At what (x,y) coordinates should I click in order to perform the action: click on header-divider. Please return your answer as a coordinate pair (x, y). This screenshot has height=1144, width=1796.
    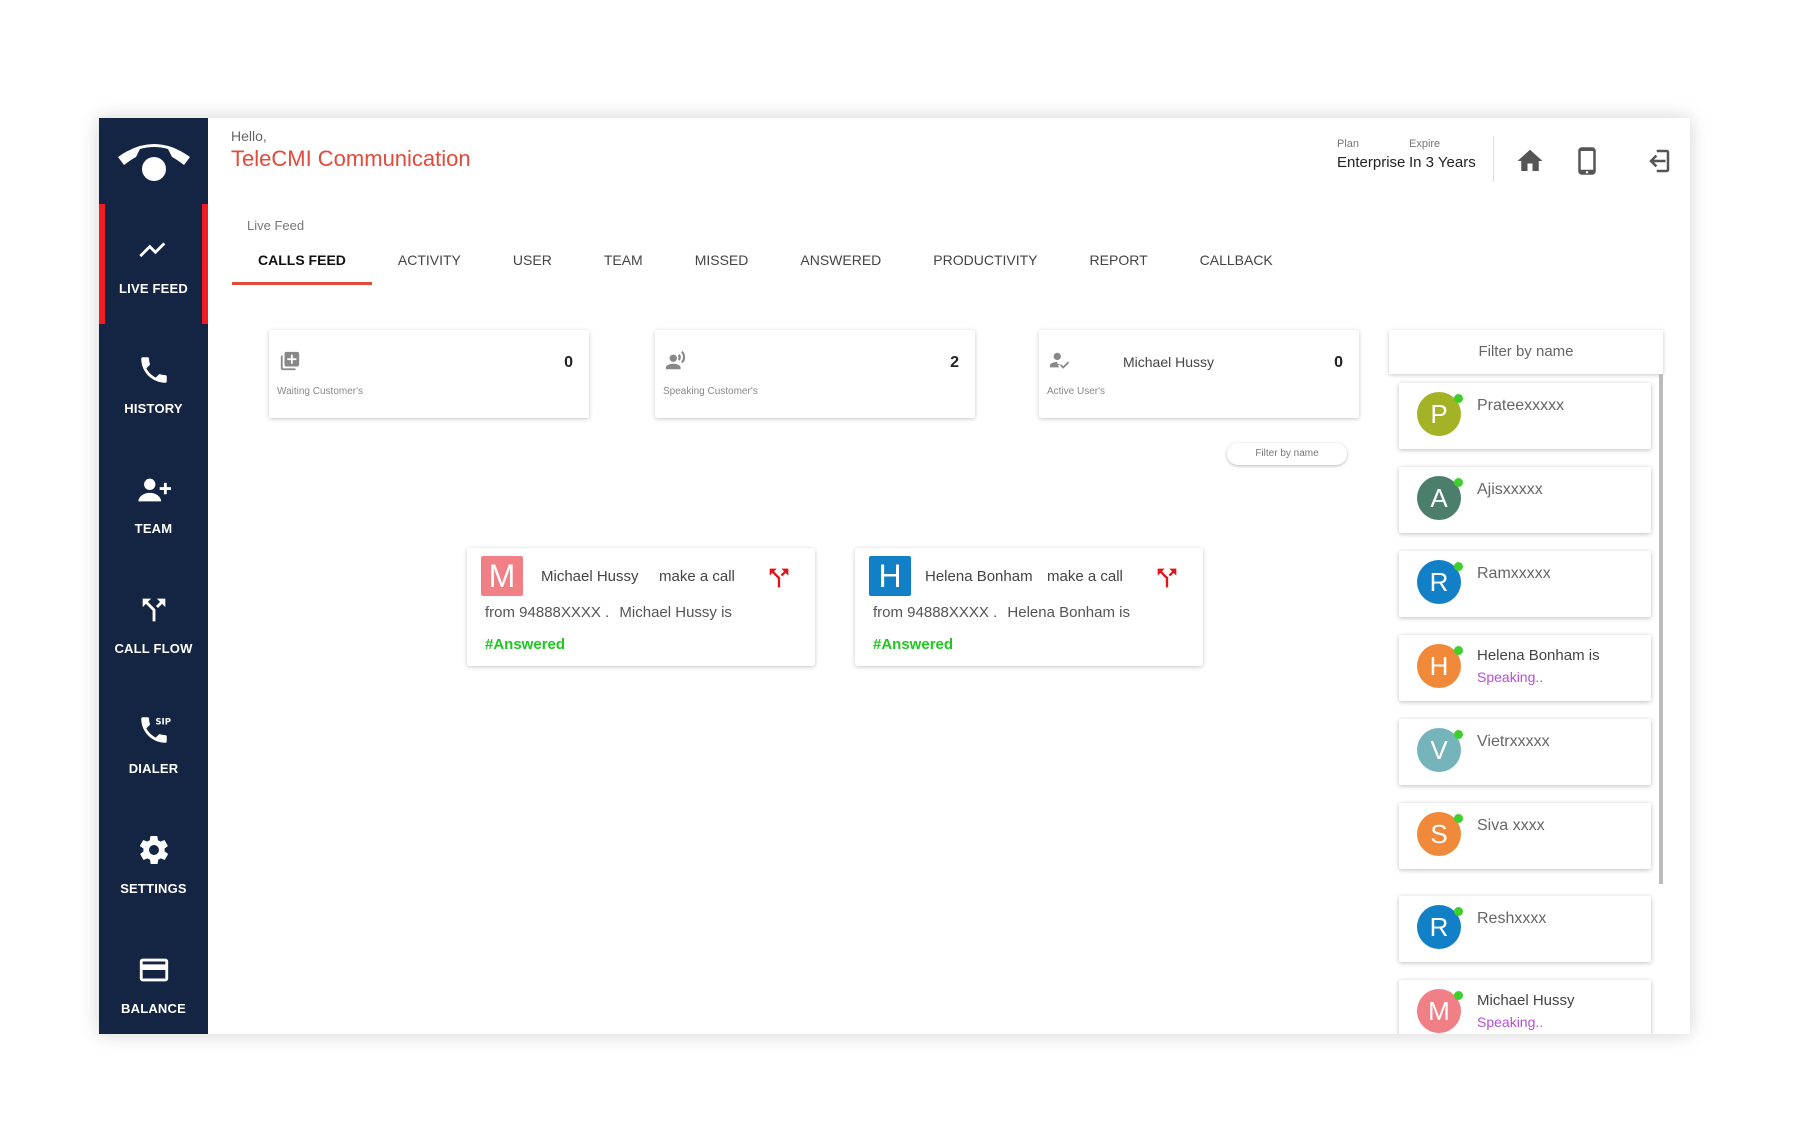
    Looking at the image, I should click on (1493, 159).